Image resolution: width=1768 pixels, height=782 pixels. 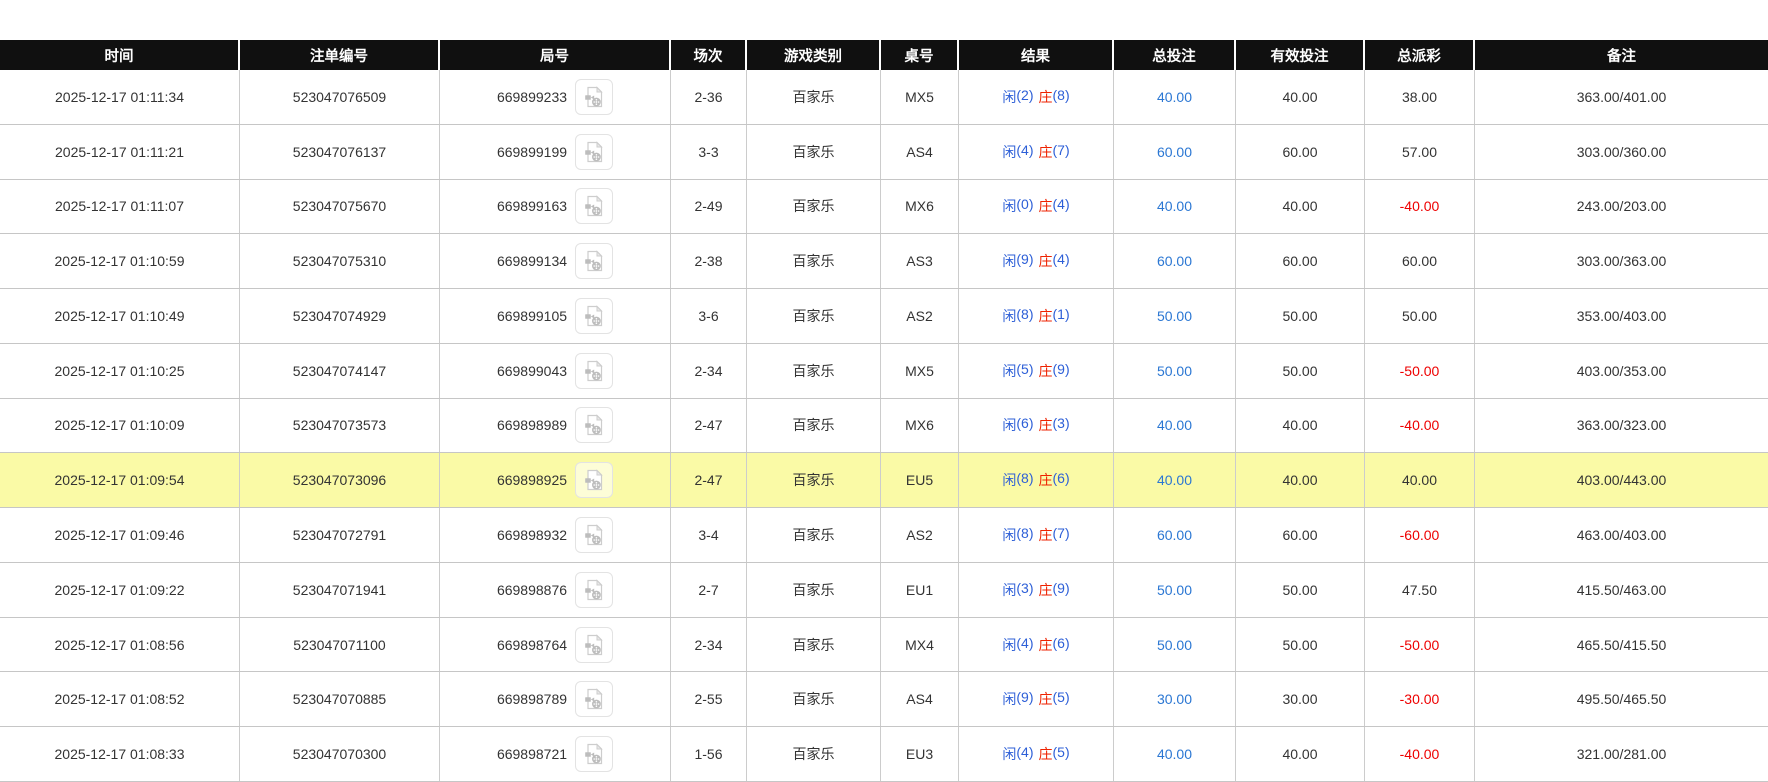 I want to click on cell-table-number: MX5, so click(x=920, y=97).